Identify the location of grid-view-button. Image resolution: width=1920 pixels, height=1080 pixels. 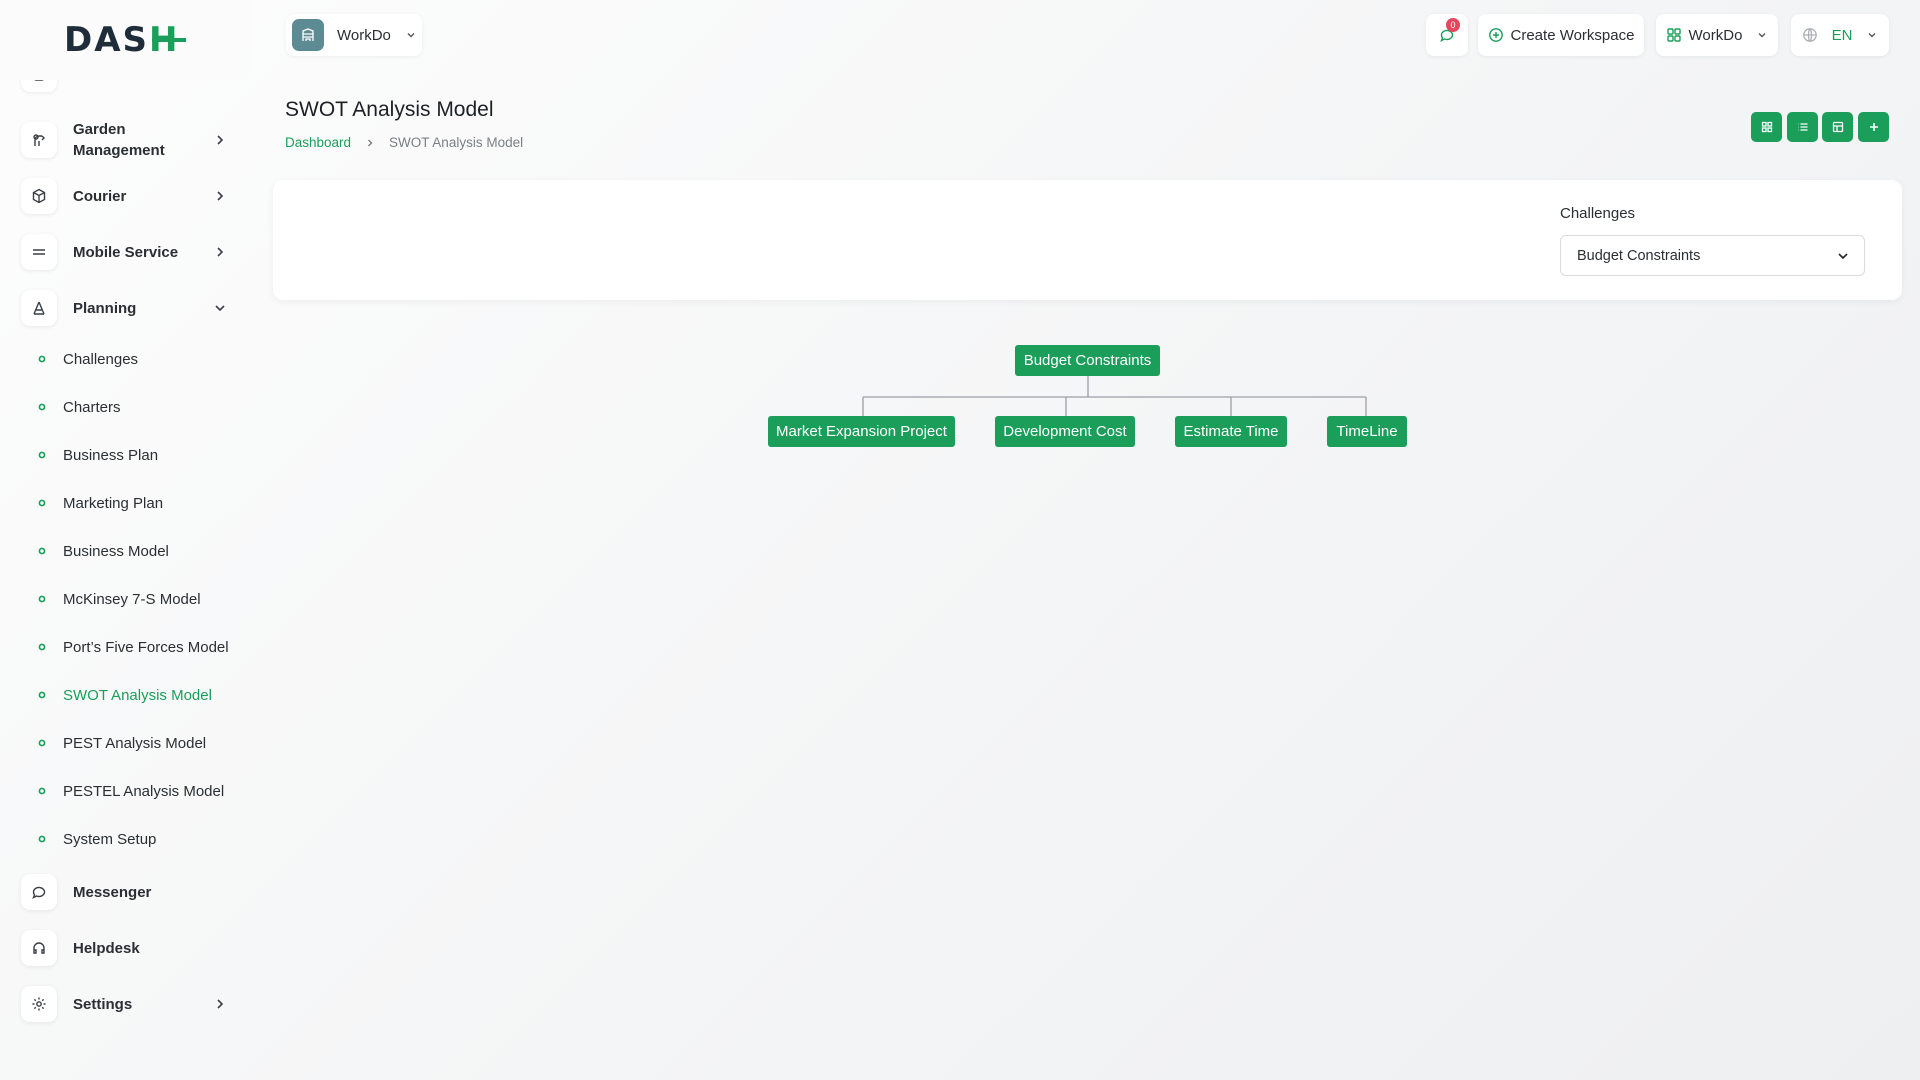
(1766, 127).